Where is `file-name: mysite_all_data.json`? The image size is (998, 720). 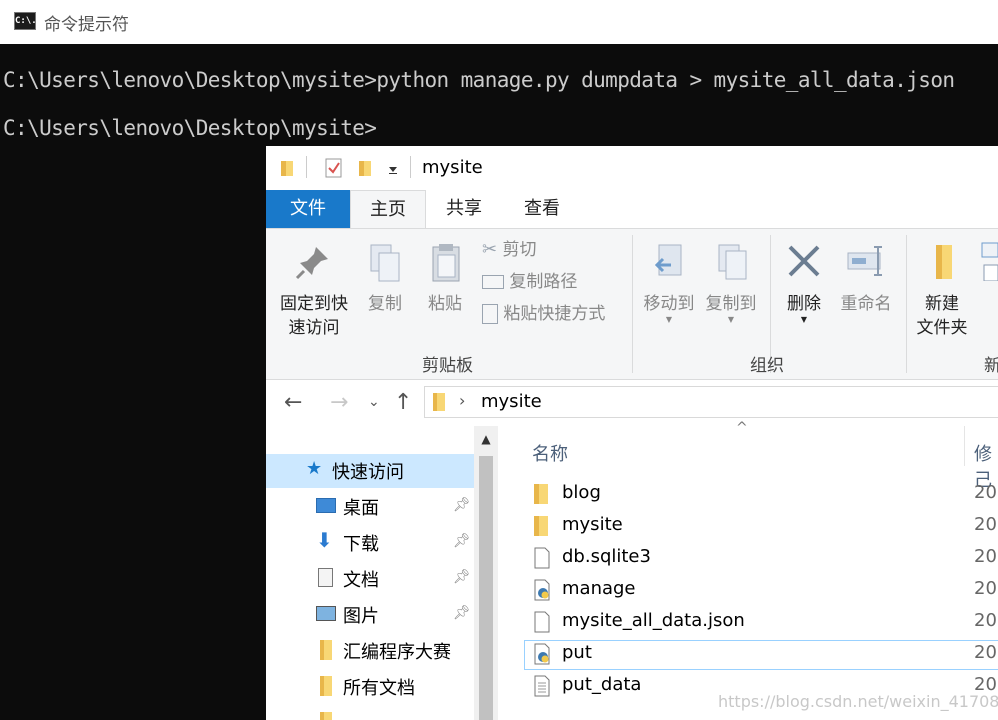
file-name: mysite_all_data.json is located at coordinates (653, 620).